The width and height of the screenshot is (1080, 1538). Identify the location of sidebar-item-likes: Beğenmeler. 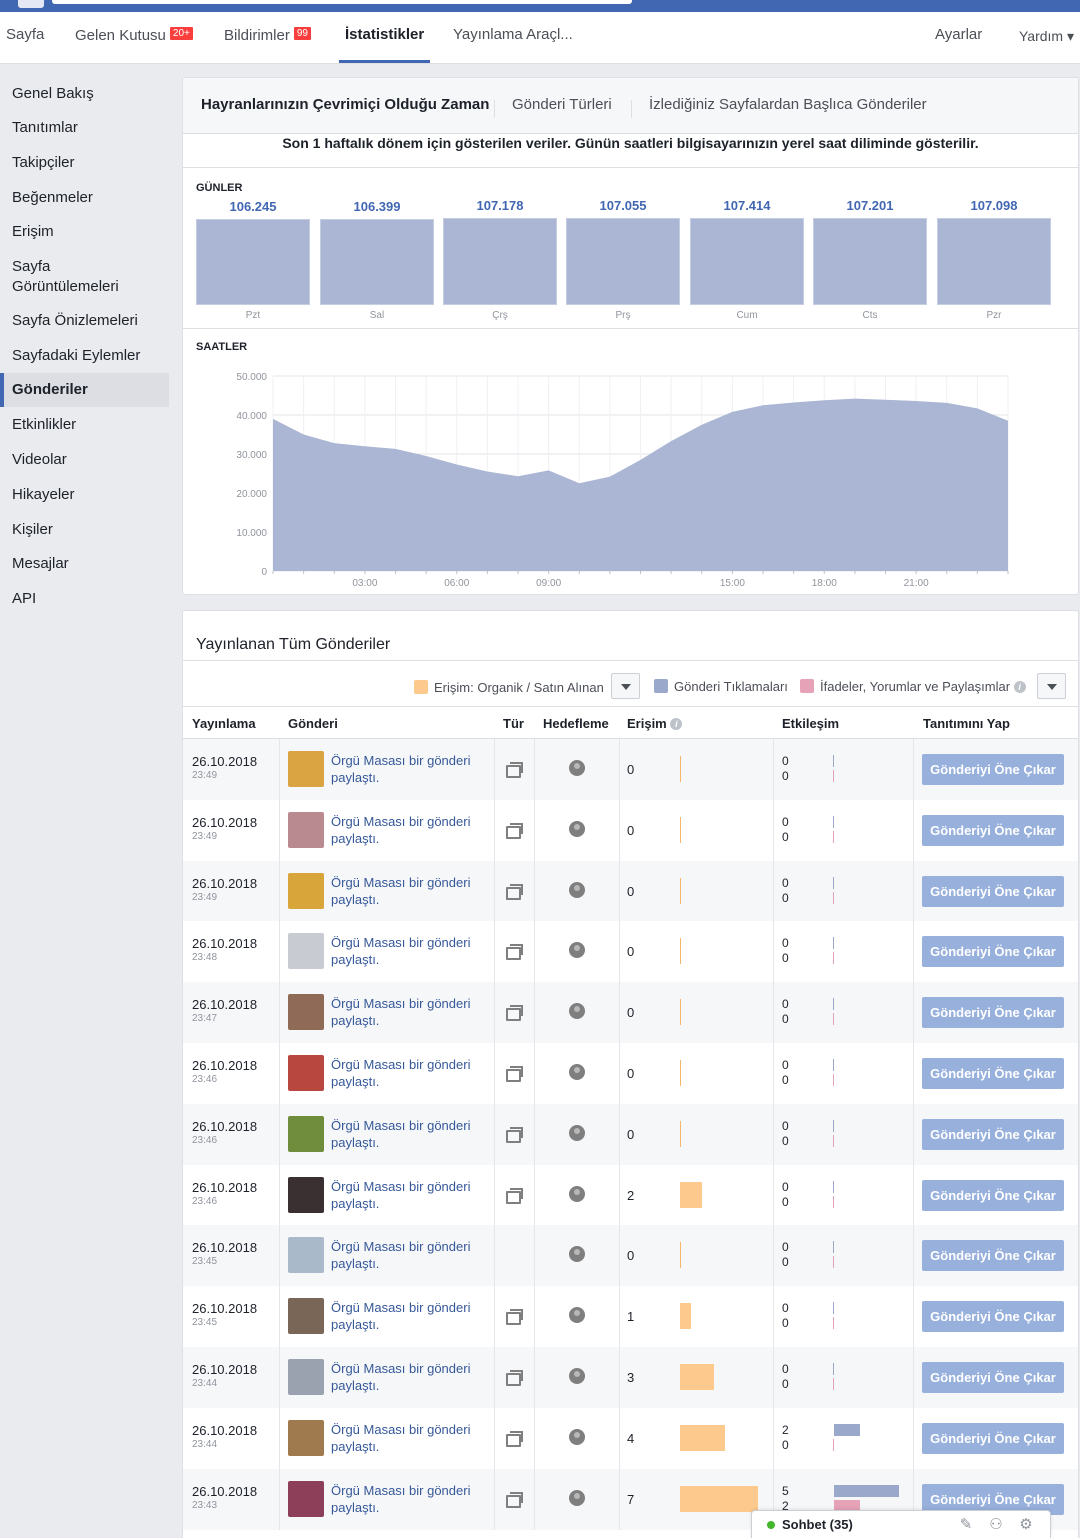
(84, 198).